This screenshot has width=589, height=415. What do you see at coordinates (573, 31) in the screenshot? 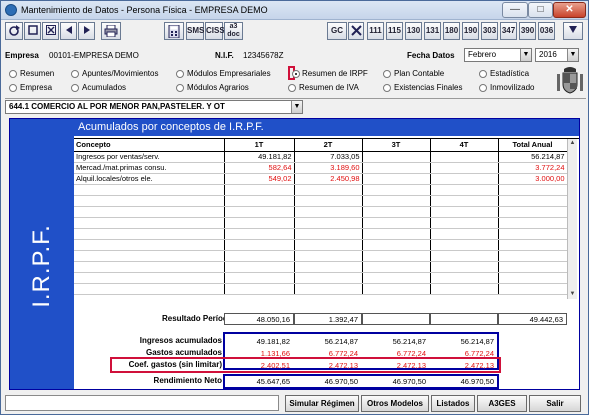
I see `help-icon` at bounding box center [573, 31].